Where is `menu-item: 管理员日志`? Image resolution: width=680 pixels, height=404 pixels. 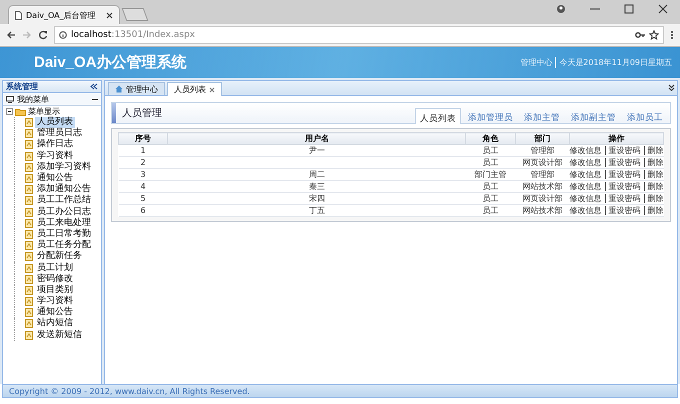 menu-item: 管理员日志 is located at coordinates (59, 134).